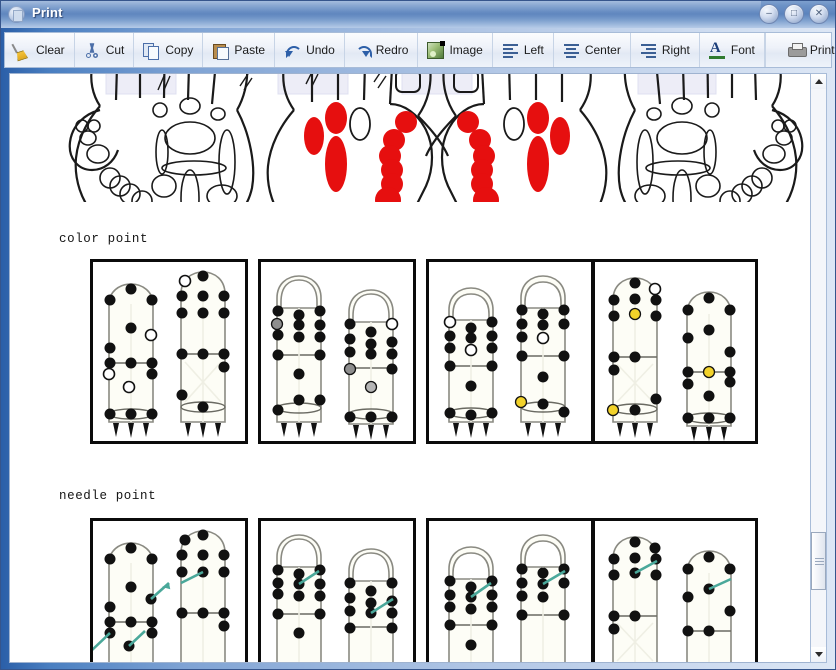  I want to click on scroll-up-button, so click(818, 81).